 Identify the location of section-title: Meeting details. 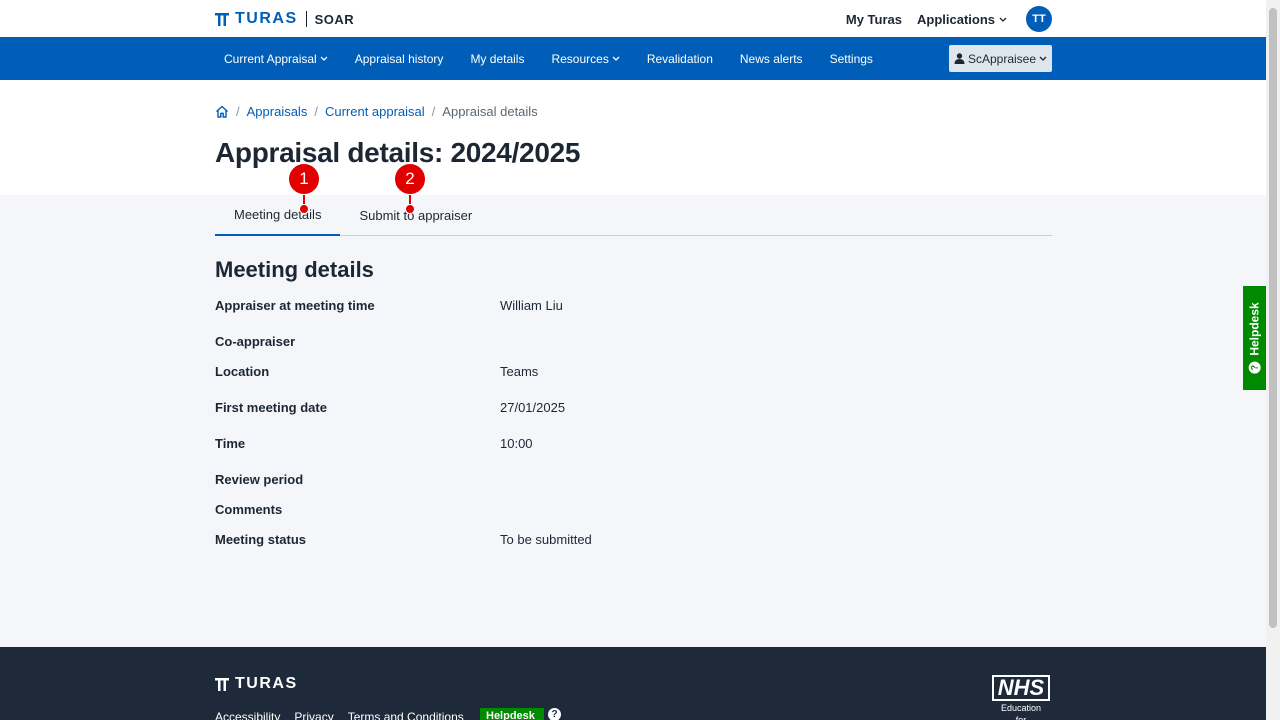
(294, 269).